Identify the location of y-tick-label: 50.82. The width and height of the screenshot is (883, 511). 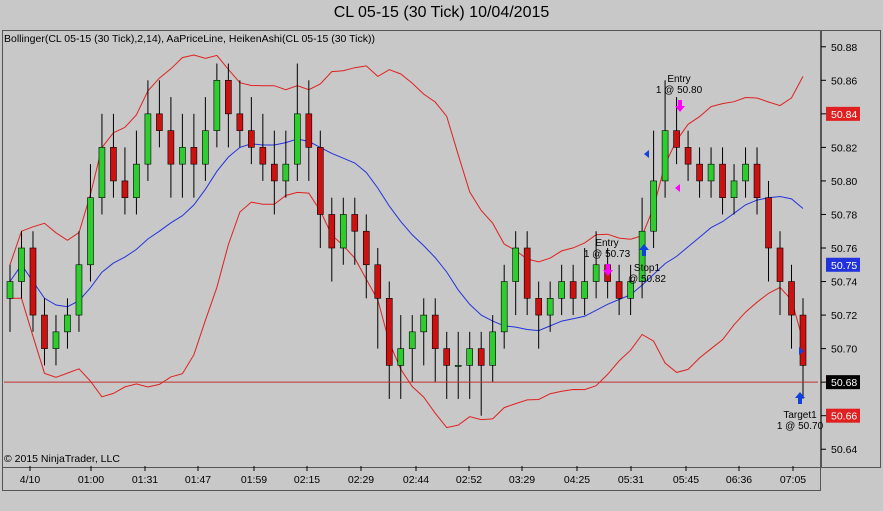
(844, 148).